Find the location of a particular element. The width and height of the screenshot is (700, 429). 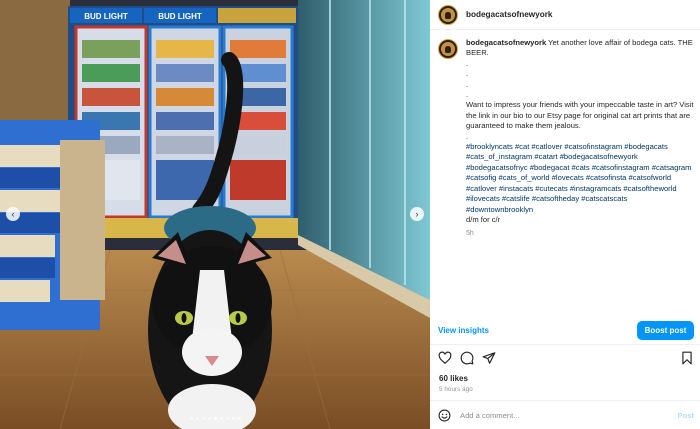

caption-signature: d/m for c/r is located at coordinates (483, 219).